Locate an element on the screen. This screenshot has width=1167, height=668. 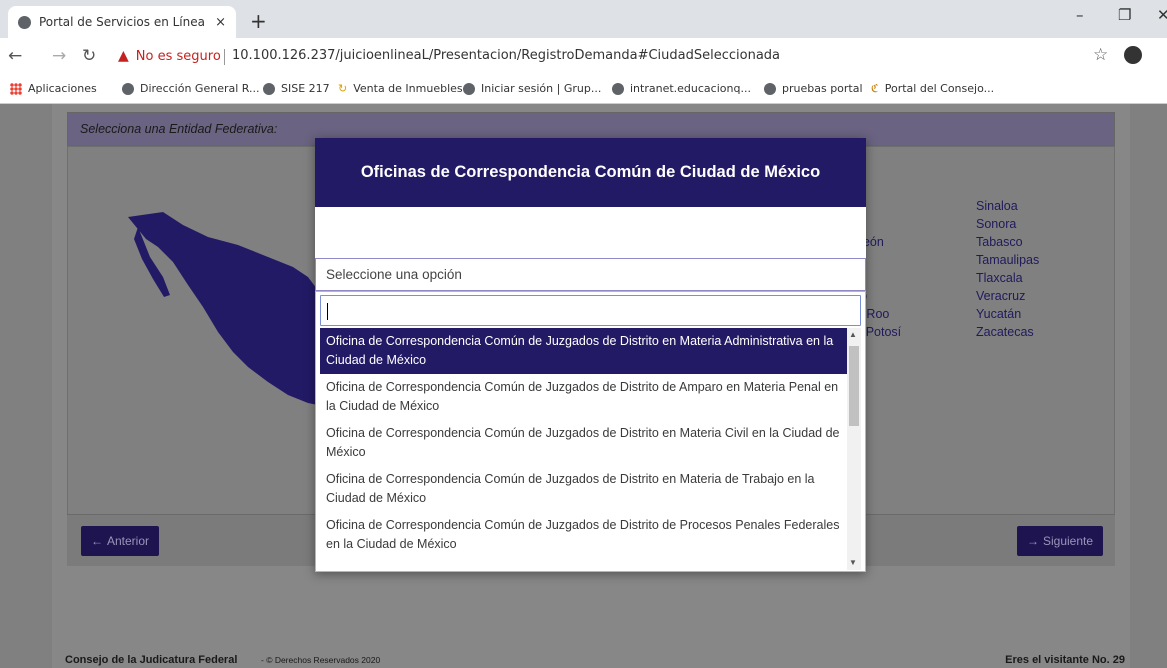
warning-icon: ▲ is located at coordinates (123, 56).